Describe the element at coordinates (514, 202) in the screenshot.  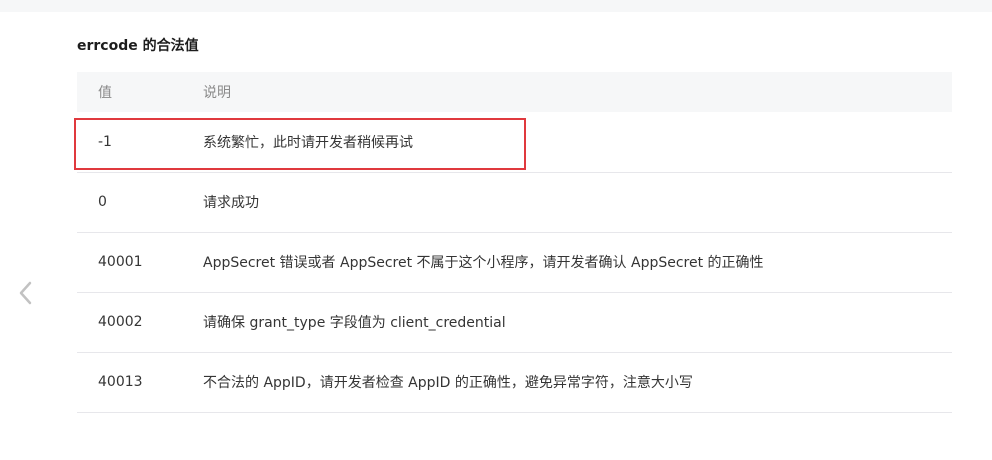
I see `table-row: 0 请求成功` at that location.